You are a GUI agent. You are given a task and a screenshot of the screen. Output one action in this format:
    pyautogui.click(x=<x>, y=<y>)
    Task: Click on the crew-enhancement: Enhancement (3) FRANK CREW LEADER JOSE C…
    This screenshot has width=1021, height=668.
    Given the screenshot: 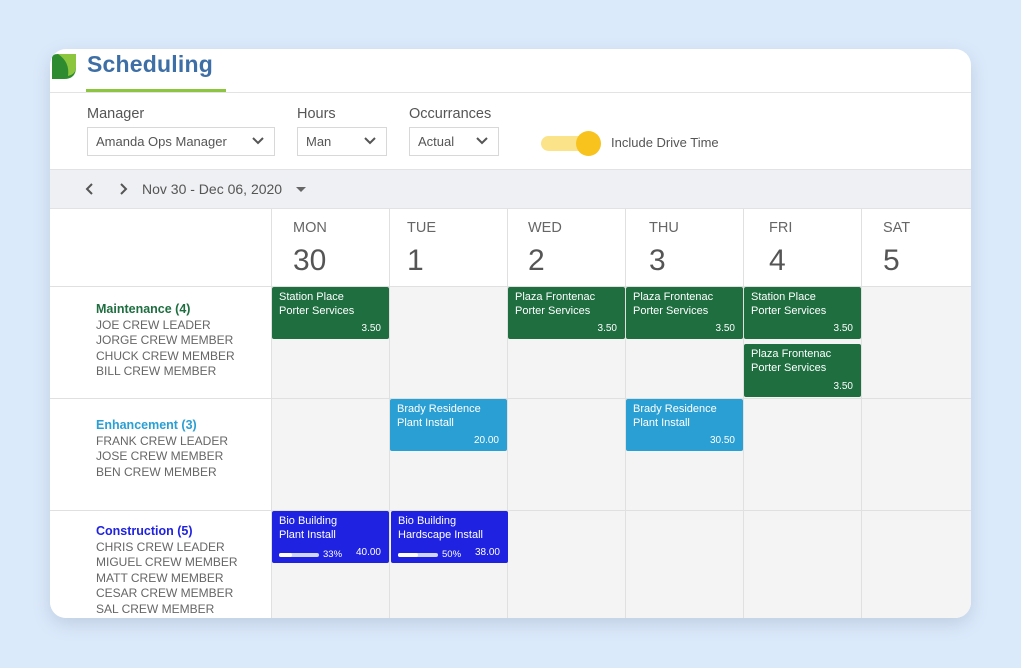 What is the action you would take?
    pyautogui.click(x=162, y=449)
    